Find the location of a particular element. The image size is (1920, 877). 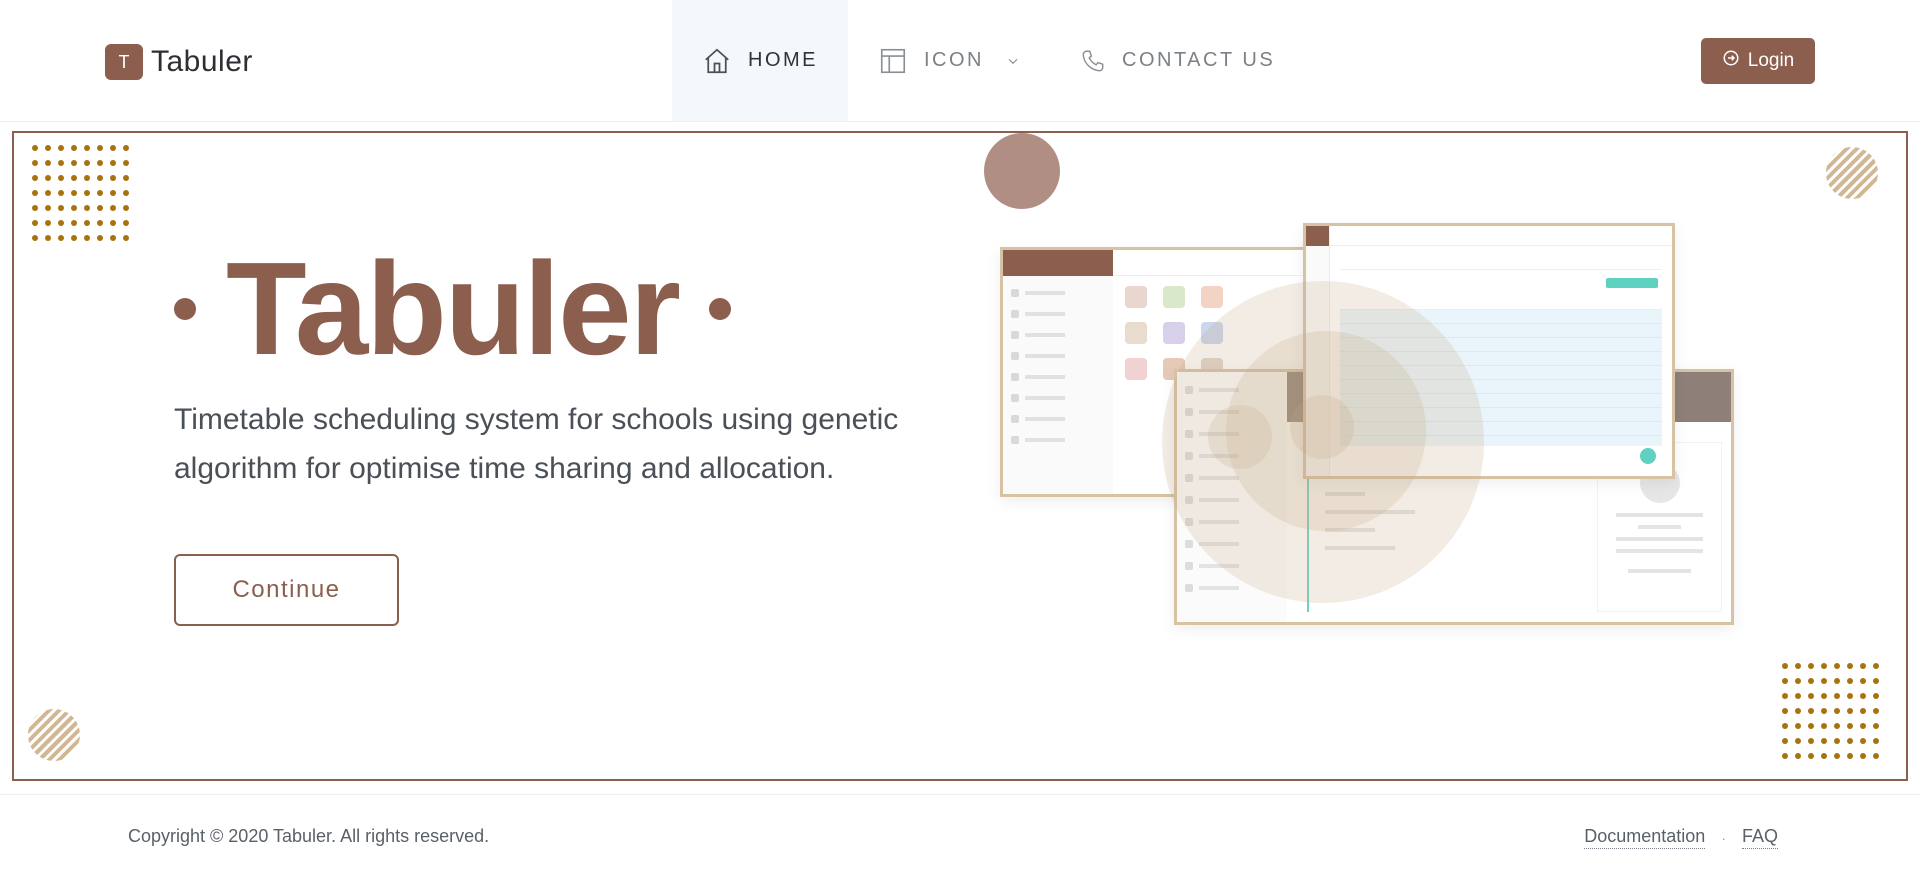

title-bullet-left is located at coordinates (185, 309).